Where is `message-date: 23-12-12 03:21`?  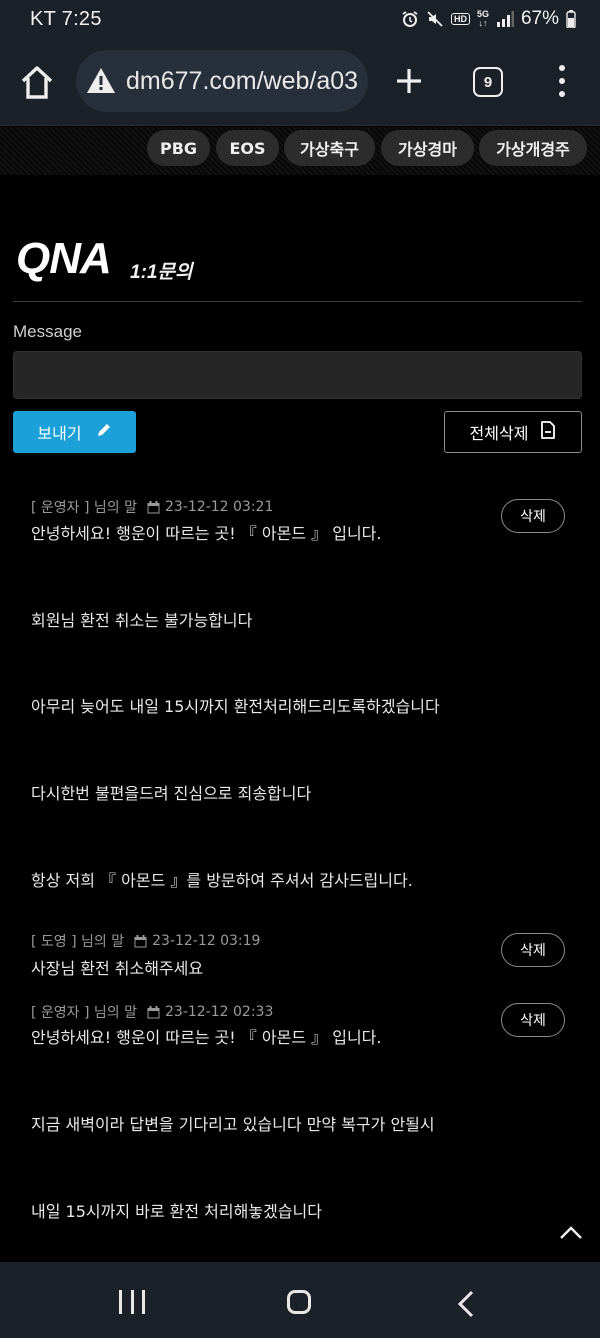
message-date: 23-12-12 03:21 is located at coordinates (219, 507).